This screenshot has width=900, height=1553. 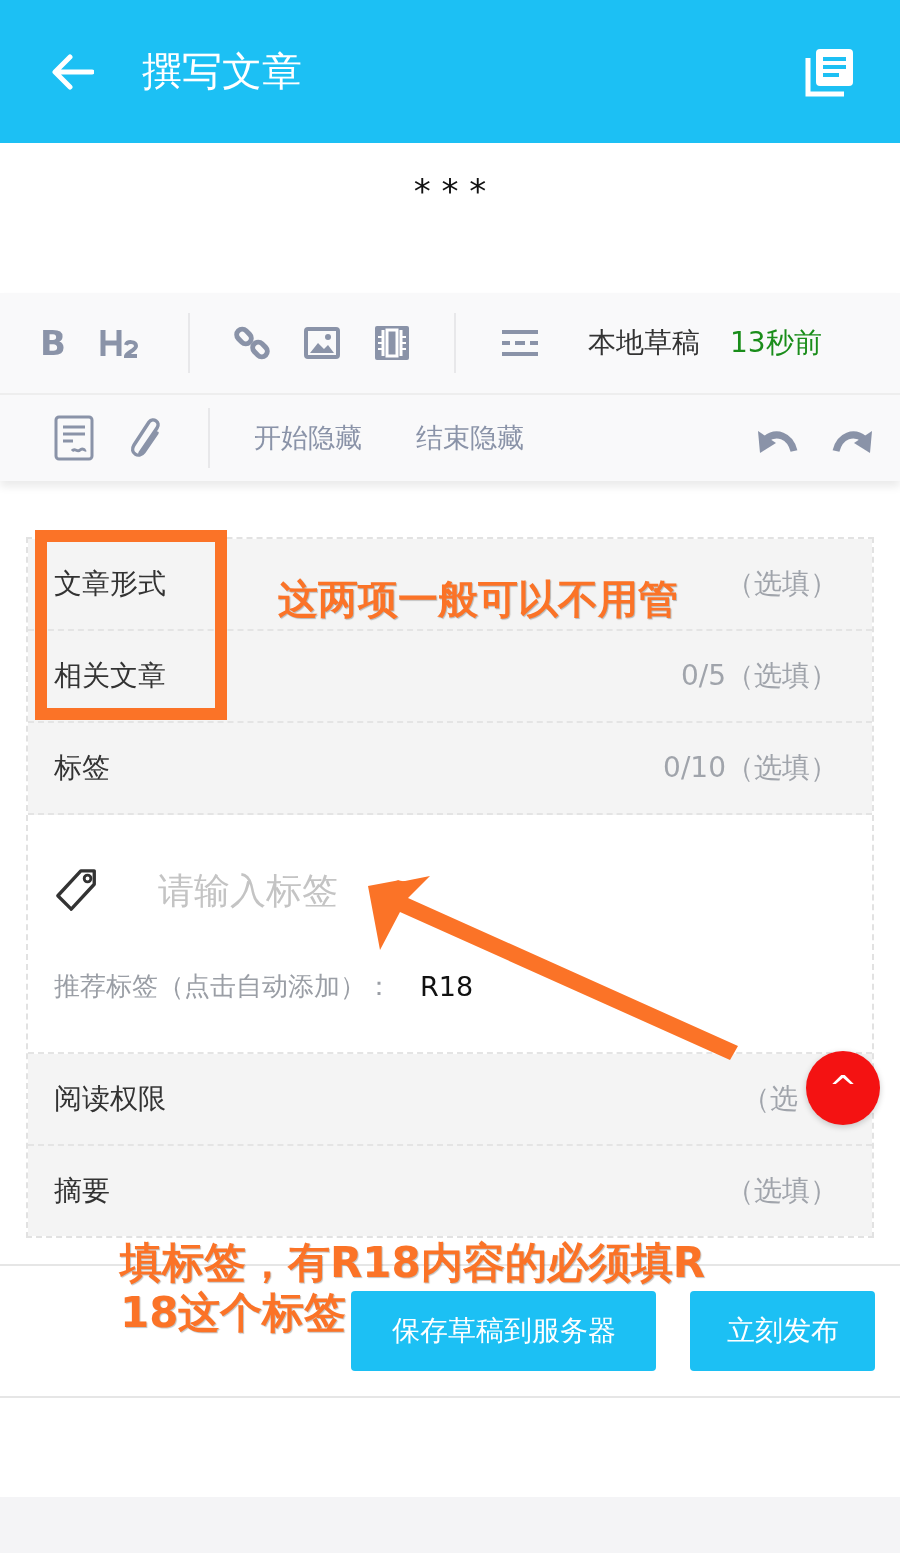 I want to click on row-value: 0/10（选填）, so click(x=750, y=768).